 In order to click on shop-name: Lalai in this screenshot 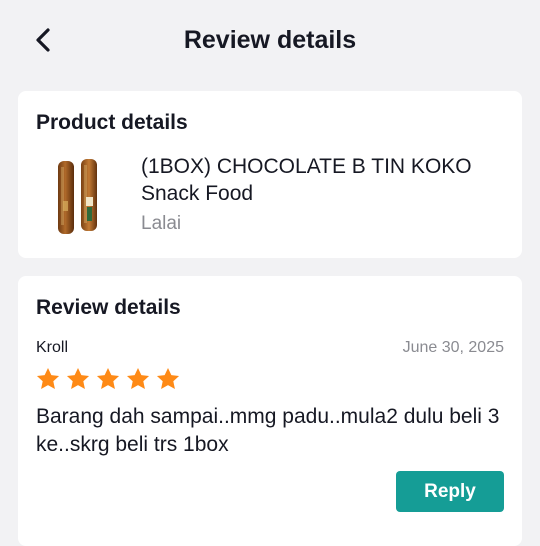, I will do `click(161, 223)`.